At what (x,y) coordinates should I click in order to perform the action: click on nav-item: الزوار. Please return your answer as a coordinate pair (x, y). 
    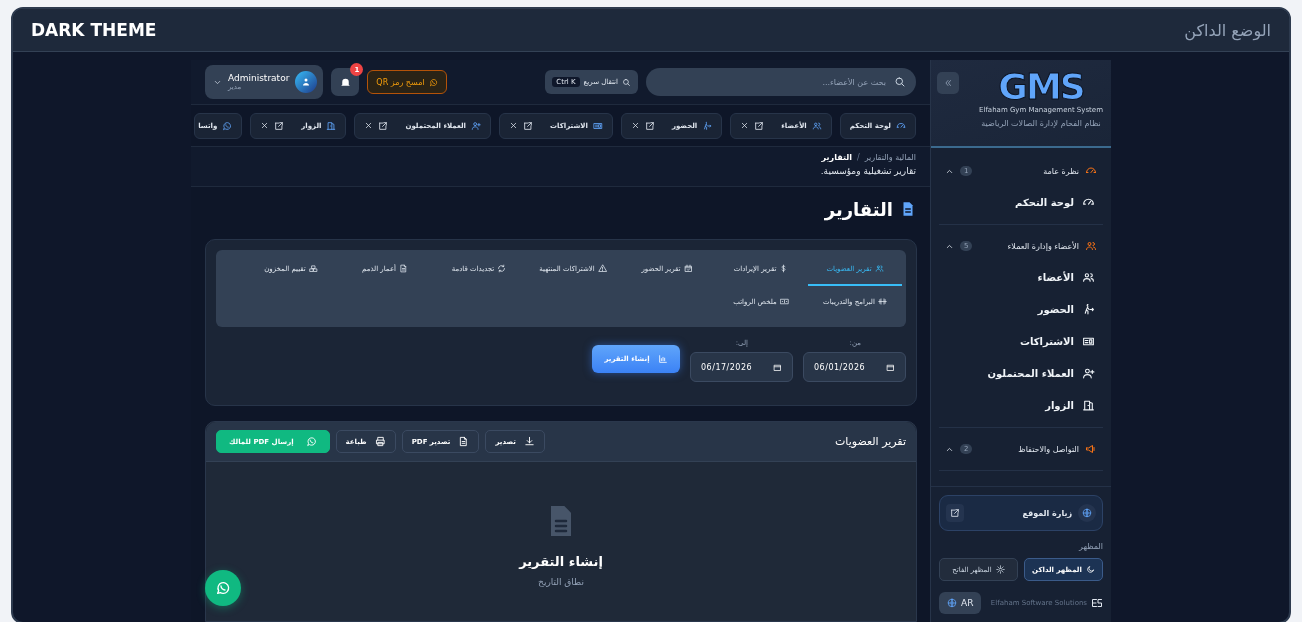
    Looking at the image, I should click on (1021, 405).